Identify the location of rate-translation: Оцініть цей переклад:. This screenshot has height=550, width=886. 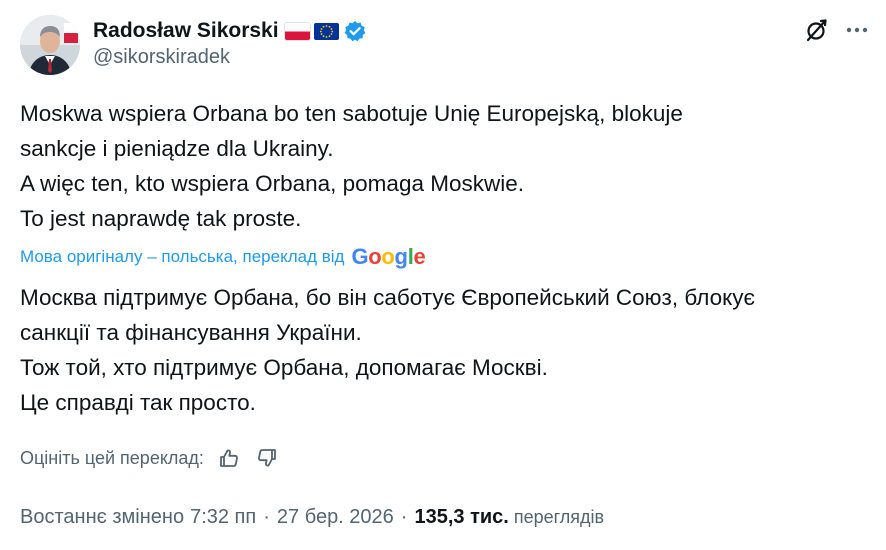
(149, 458).